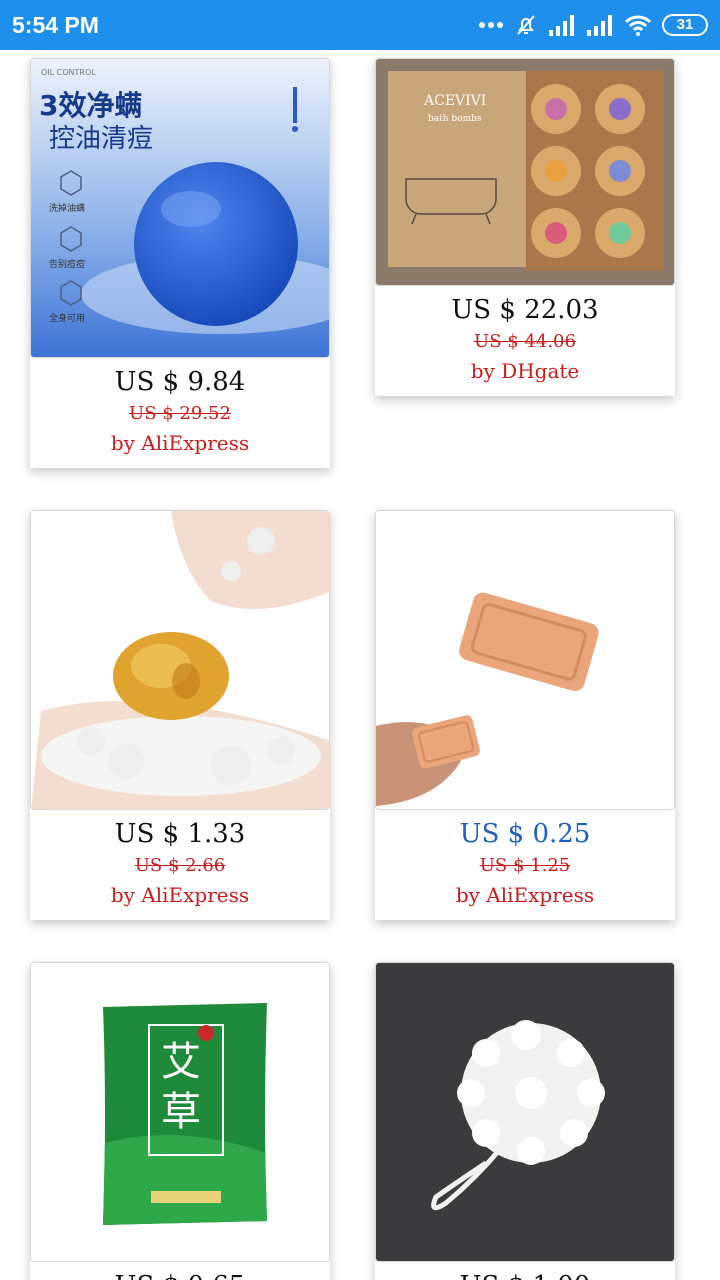 The height and width of the screenshot is (1280, 720). I want to click on herb-text-1: 艾, so click(181, 1062).